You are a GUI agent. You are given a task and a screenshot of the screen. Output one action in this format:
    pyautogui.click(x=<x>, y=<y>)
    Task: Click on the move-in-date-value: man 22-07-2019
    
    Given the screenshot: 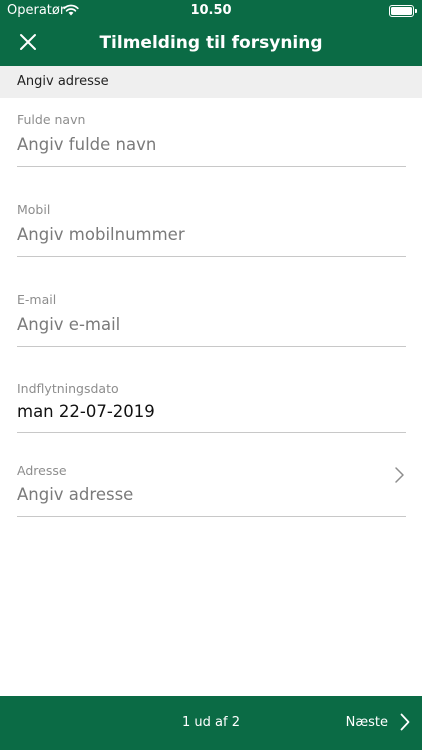 What is the action you would take?
    pyautogui.click(x=86, y=411)
    